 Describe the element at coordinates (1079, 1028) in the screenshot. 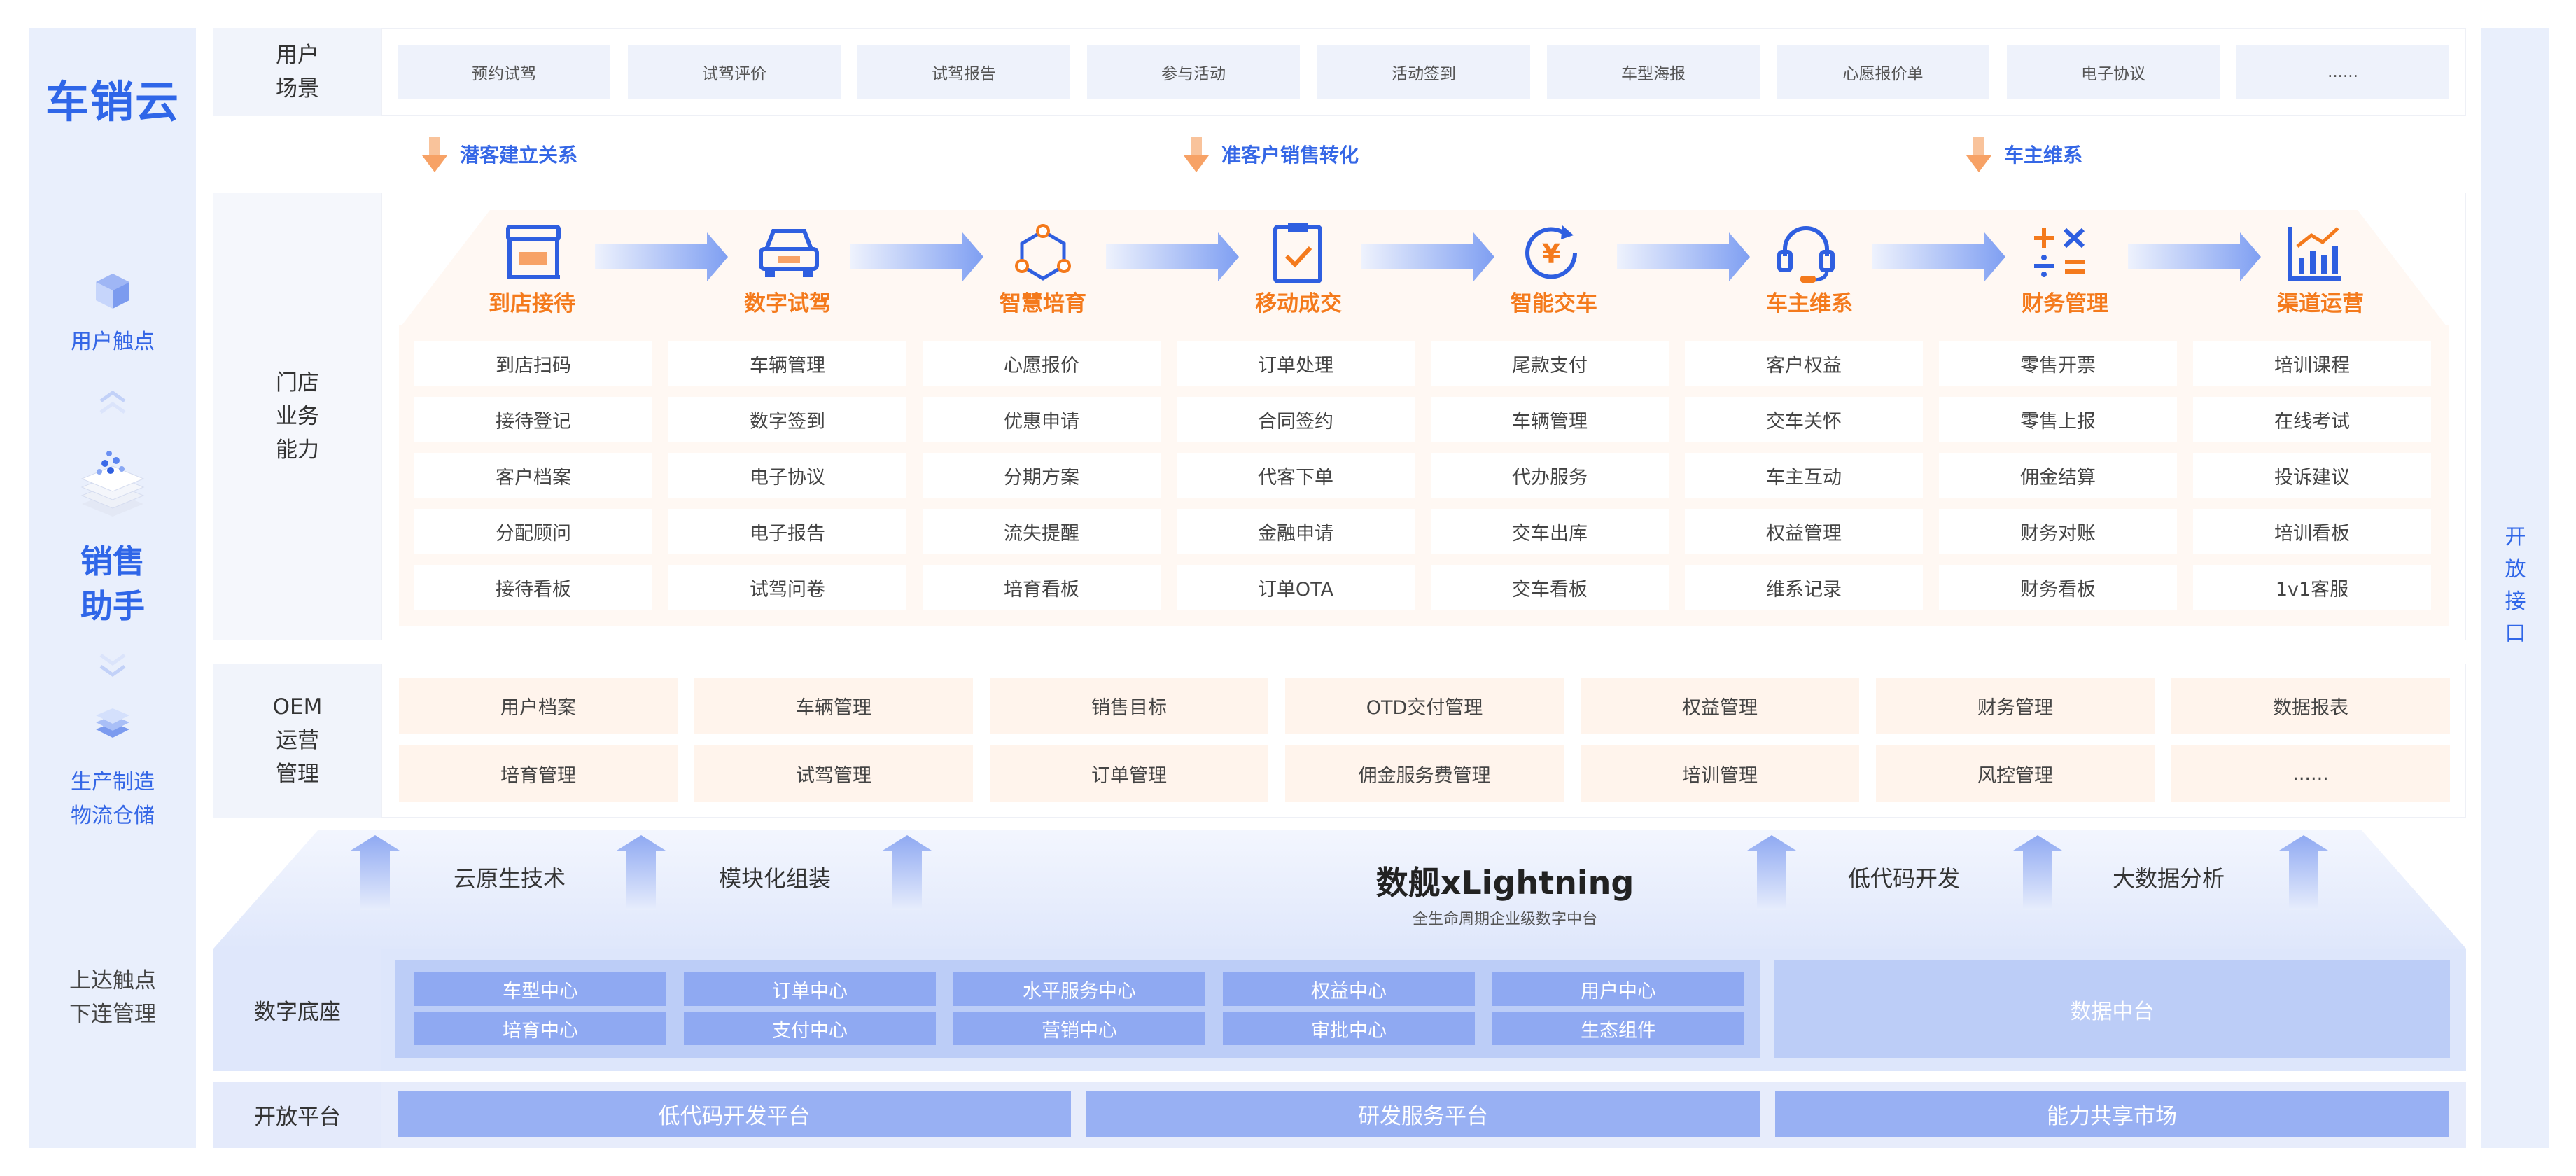

I see `center-item: 营销中心` at that location.